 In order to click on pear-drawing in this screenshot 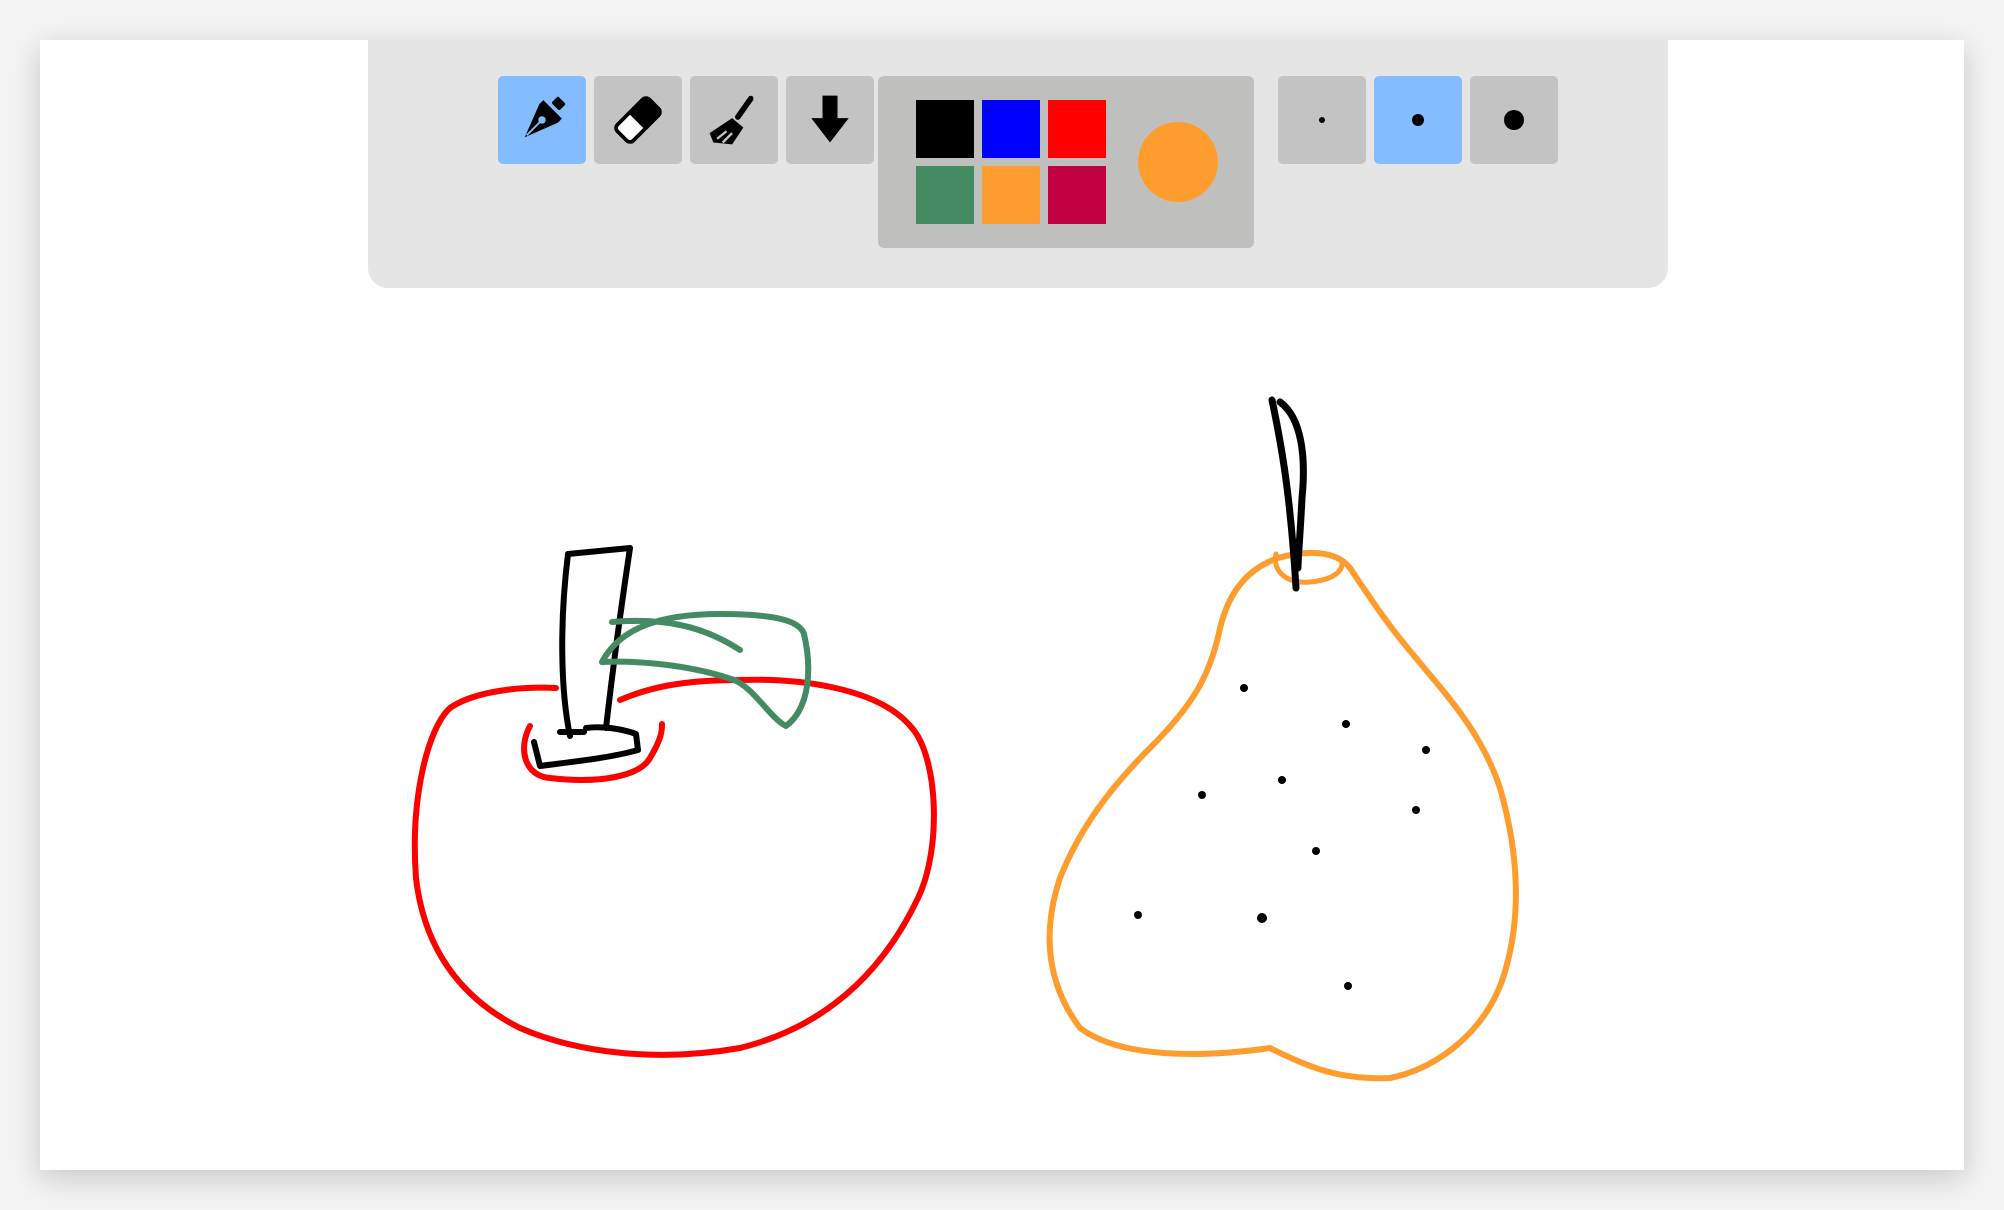, I will do `click(1282, 739)`.